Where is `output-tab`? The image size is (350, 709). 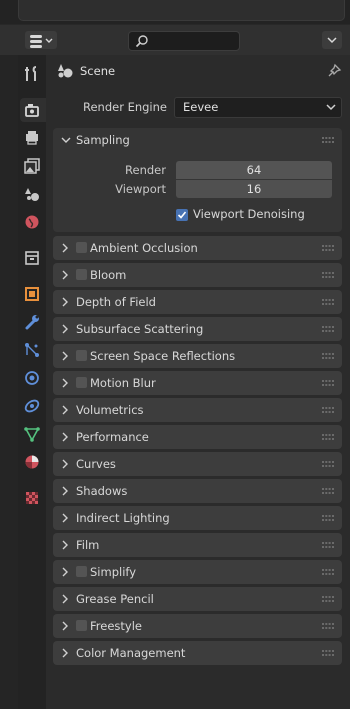 output-tab is located at coordinates (32, 138).